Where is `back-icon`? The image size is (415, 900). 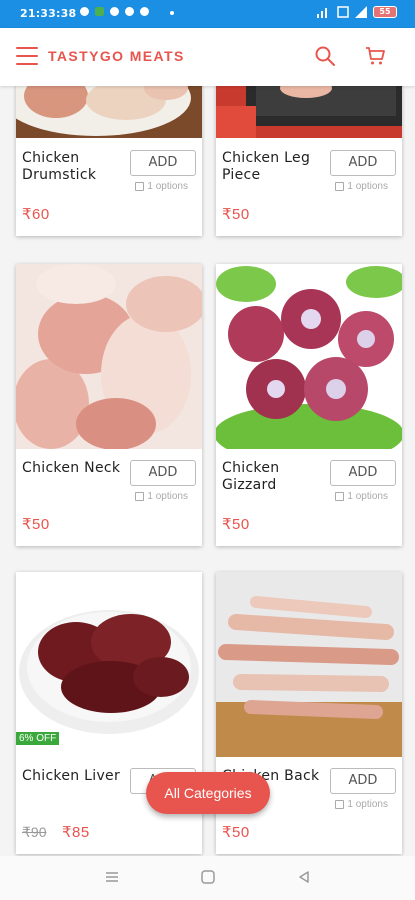 back-icon is located at coordinates (304, 877).